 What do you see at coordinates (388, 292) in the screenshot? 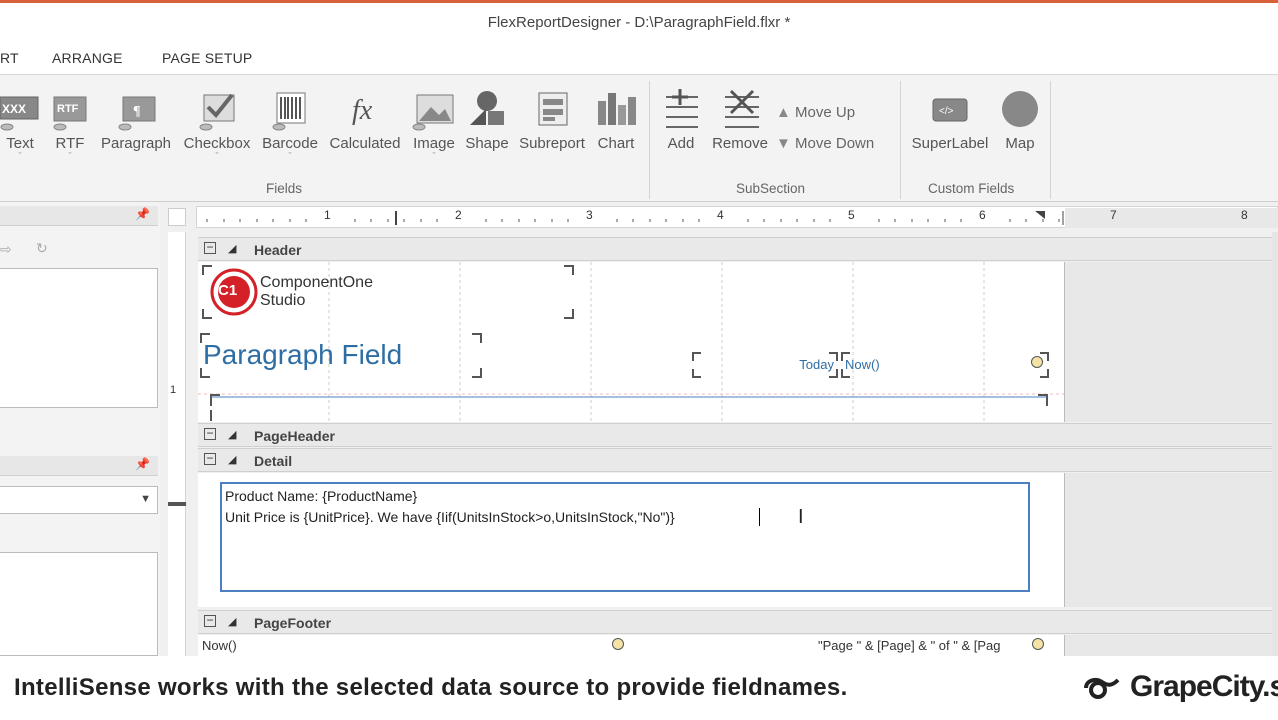
I see `logo-field: C1 ComponentOne Studio` at bounding box center [388, 292].